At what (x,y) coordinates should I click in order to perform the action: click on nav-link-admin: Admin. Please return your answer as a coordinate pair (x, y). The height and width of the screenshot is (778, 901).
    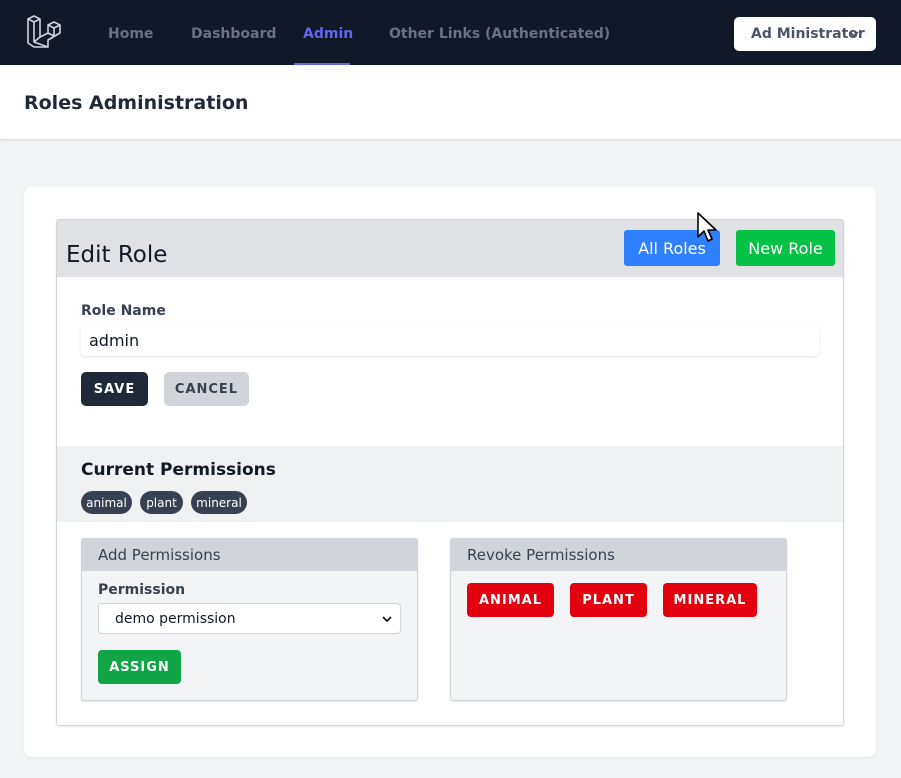
    Looking at the image, I should click on (328, 34).